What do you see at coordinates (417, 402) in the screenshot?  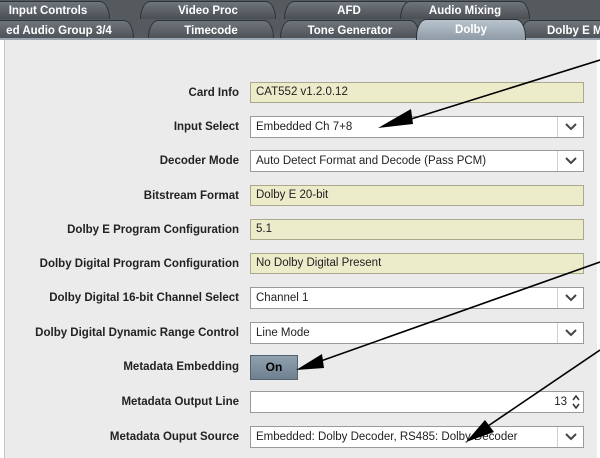 I see `metadata-output-line-input: 13` at bounding box center [417, 402].